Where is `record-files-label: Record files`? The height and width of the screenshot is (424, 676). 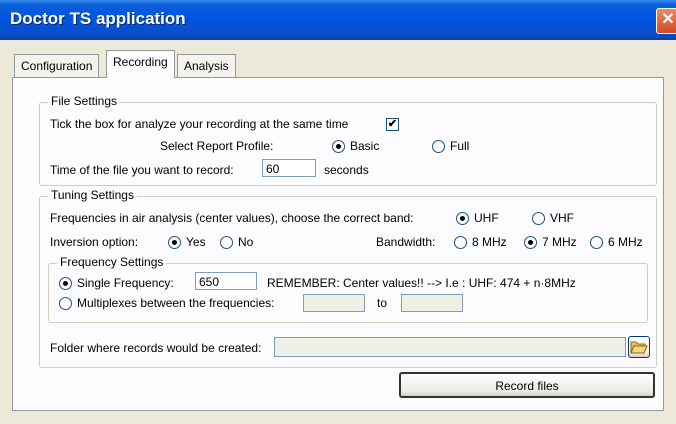 record-files-label: Record files is located at coordinates (527, 386).